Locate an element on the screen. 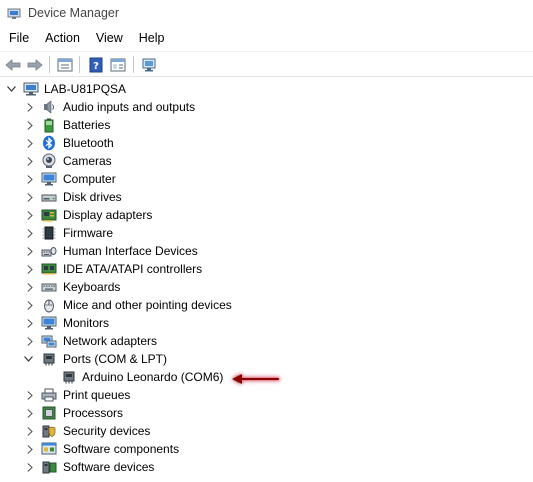  red-arrow-icon is located at coordinates (256, 379).